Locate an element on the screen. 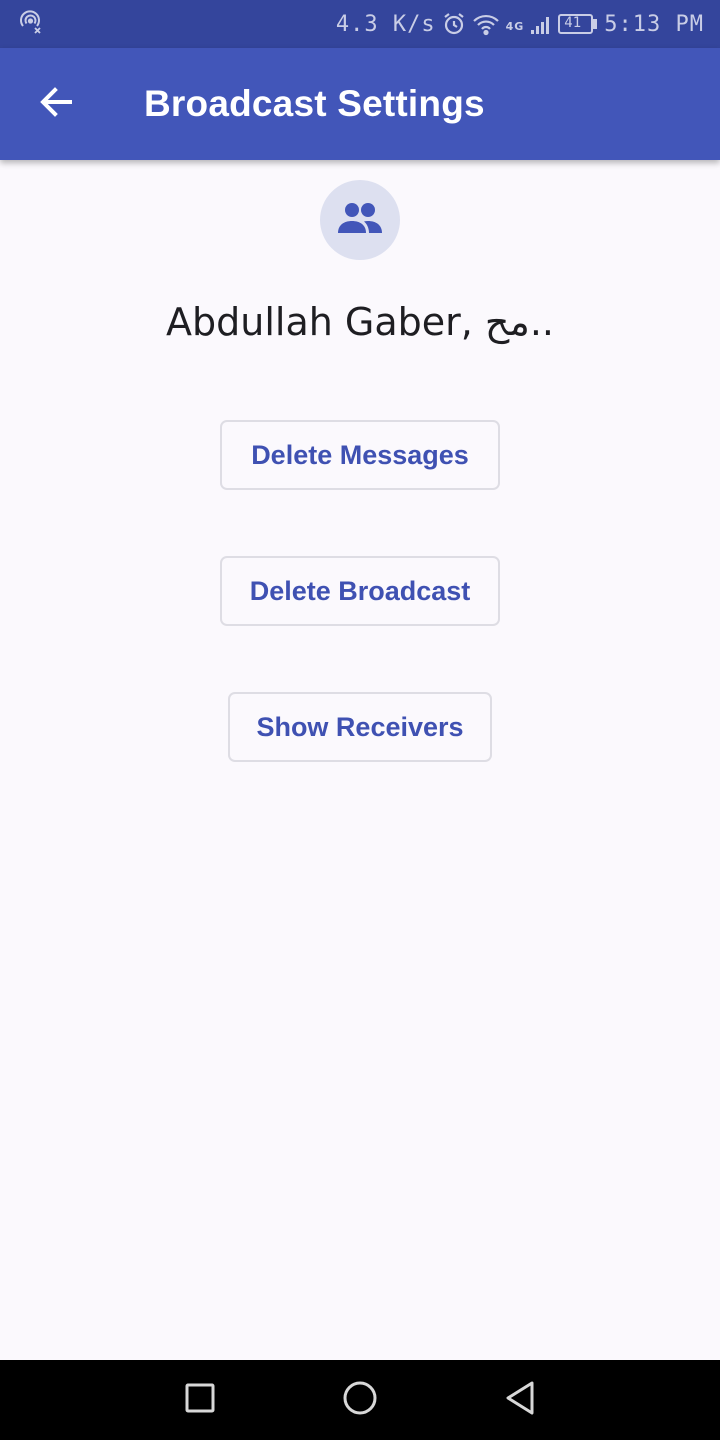 The width and height of the screenshot is (720, 1440). back-button is located at coordinates (56, 104).